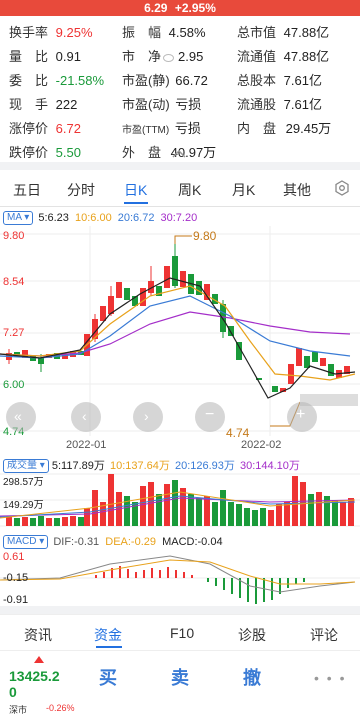 This screenshot has width=360, height=721. What do you see at coordinates (161, 128) in the screenshot?
I see `stat-pe-ttm: 市盈(TTM) 亏损` at bounding box center [161, 128].